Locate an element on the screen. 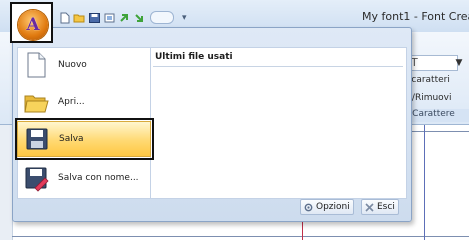 This screenshot has width=469, height=240. font-field-value: T is located at coordinates (414, 62).